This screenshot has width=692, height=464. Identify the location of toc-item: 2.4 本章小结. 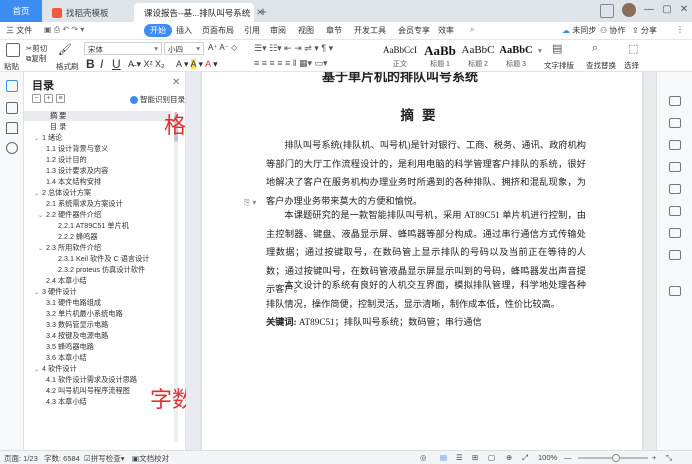
(98, 281).